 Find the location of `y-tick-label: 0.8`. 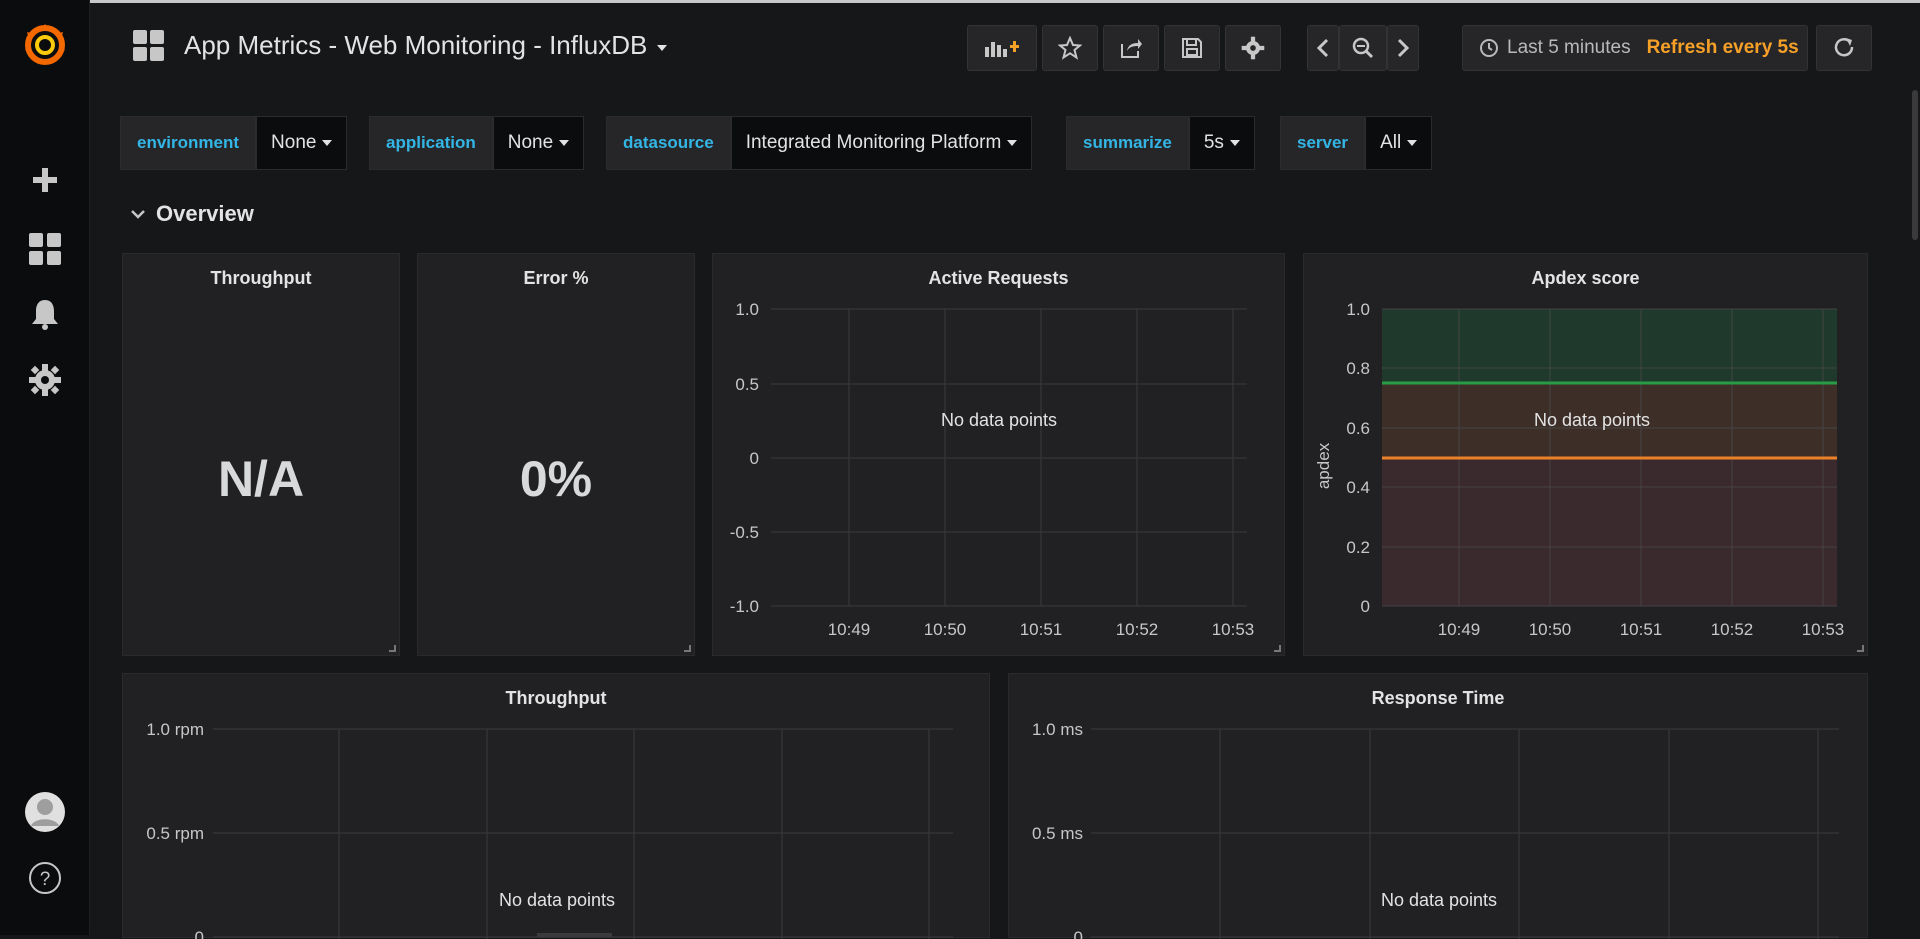

y-tick-label: 0.8 is located at coordinates (1358, 368).